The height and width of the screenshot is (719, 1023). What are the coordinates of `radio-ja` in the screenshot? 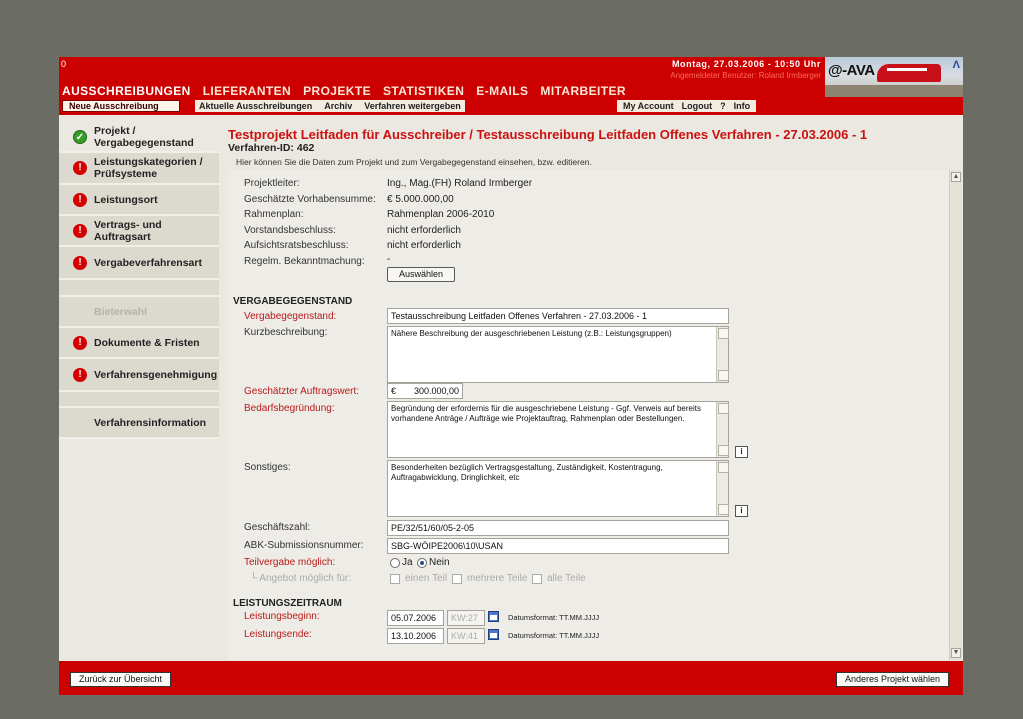 It's located at (395, 563).